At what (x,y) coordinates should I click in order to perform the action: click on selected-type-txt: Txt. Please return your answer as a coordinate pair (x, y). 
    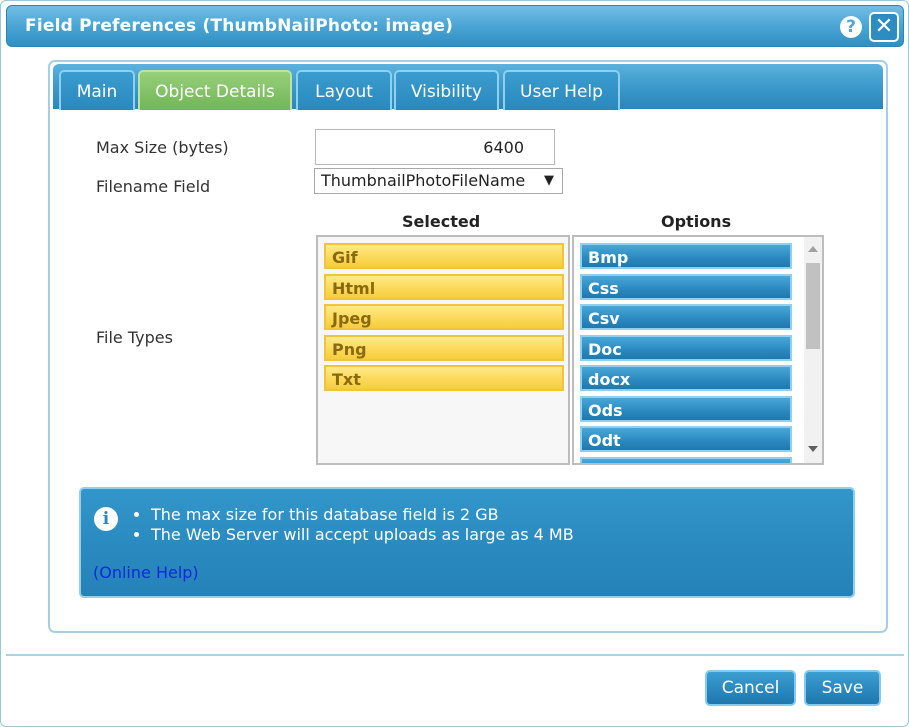
    Looking at the image, I should click on (444, 378).